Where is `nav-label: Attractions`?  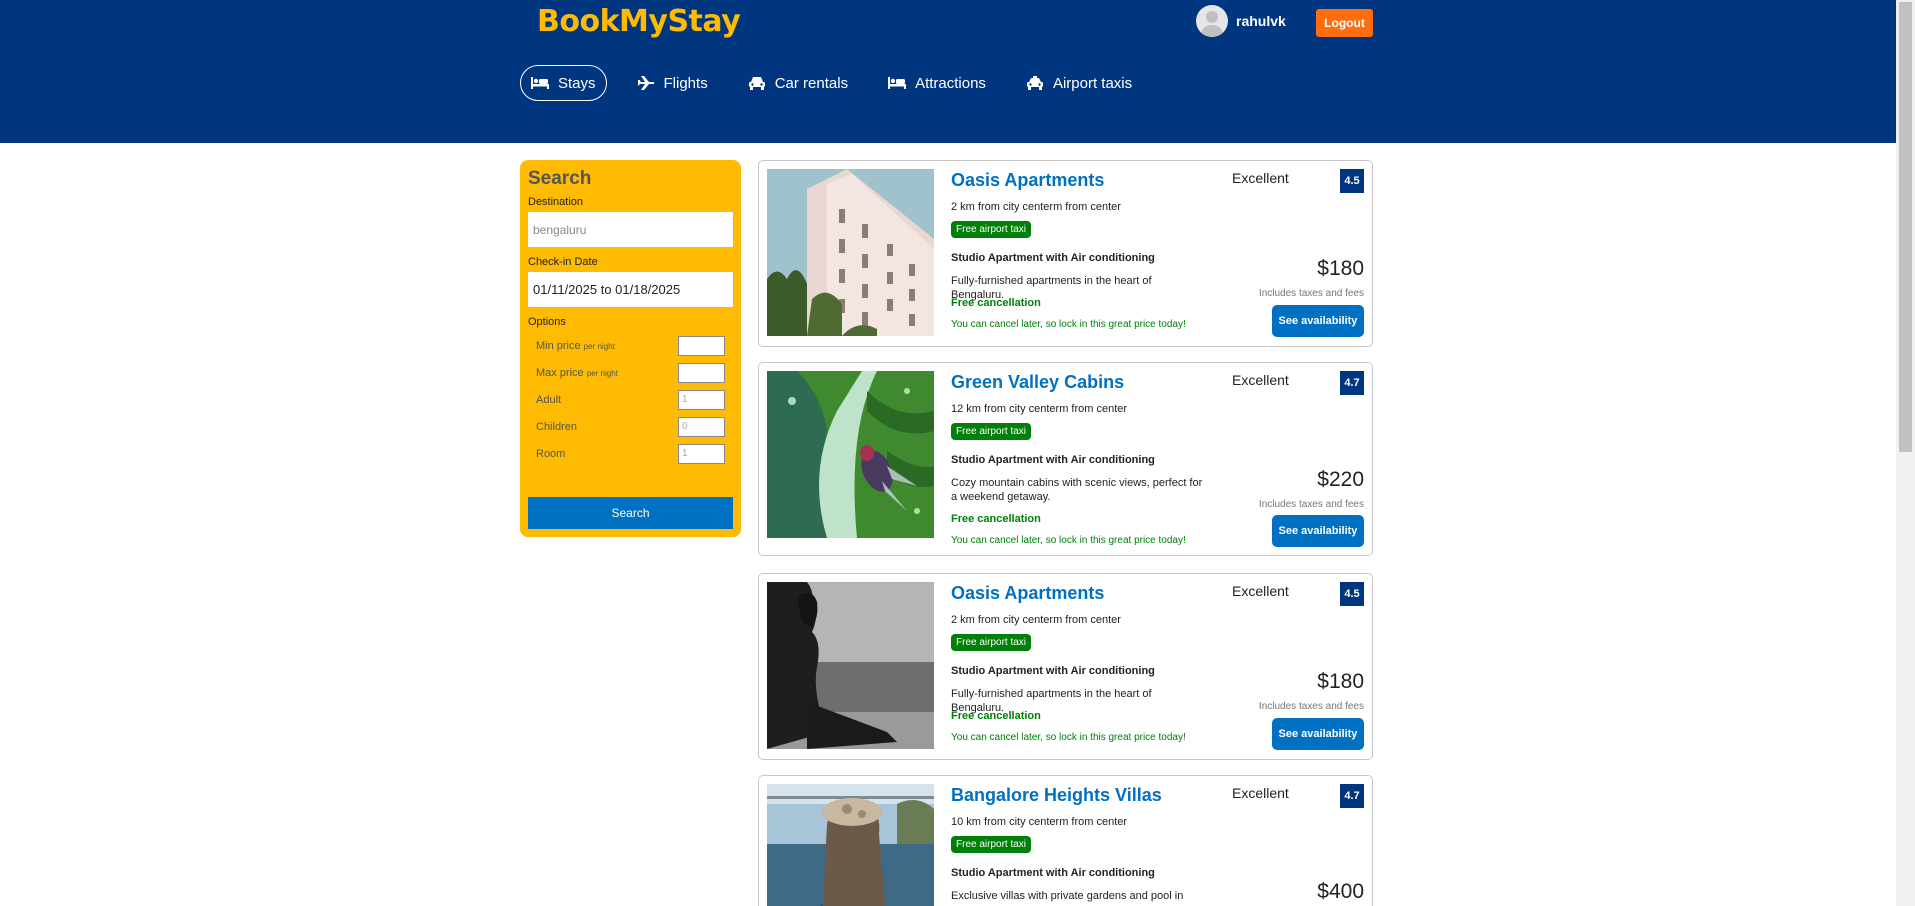
nav-label: Attractions is located at coordinates (950, 83).